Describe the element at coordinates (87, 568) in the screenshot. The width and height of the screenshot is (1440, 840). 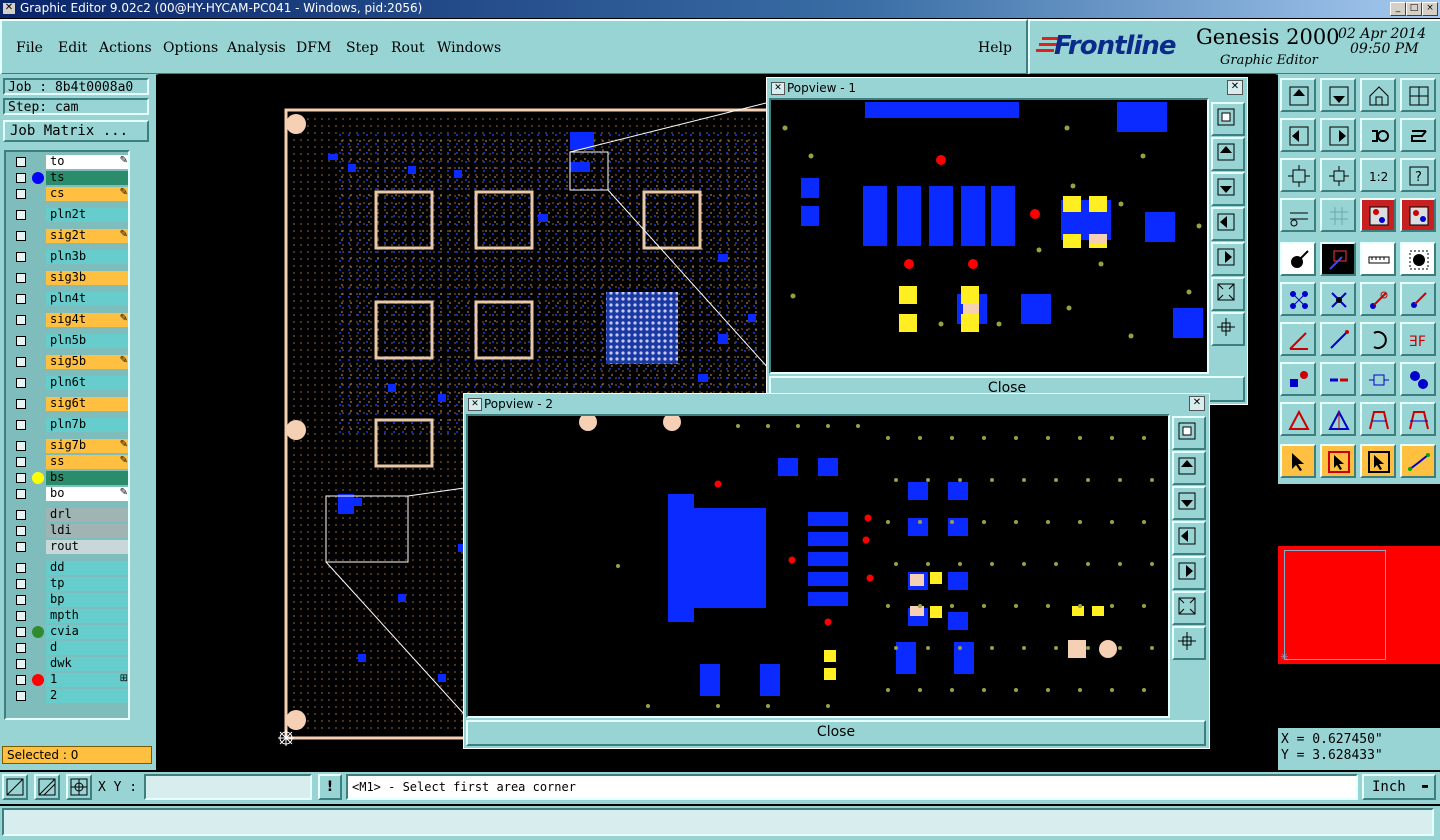
I see `layer-name: dd` at that location.